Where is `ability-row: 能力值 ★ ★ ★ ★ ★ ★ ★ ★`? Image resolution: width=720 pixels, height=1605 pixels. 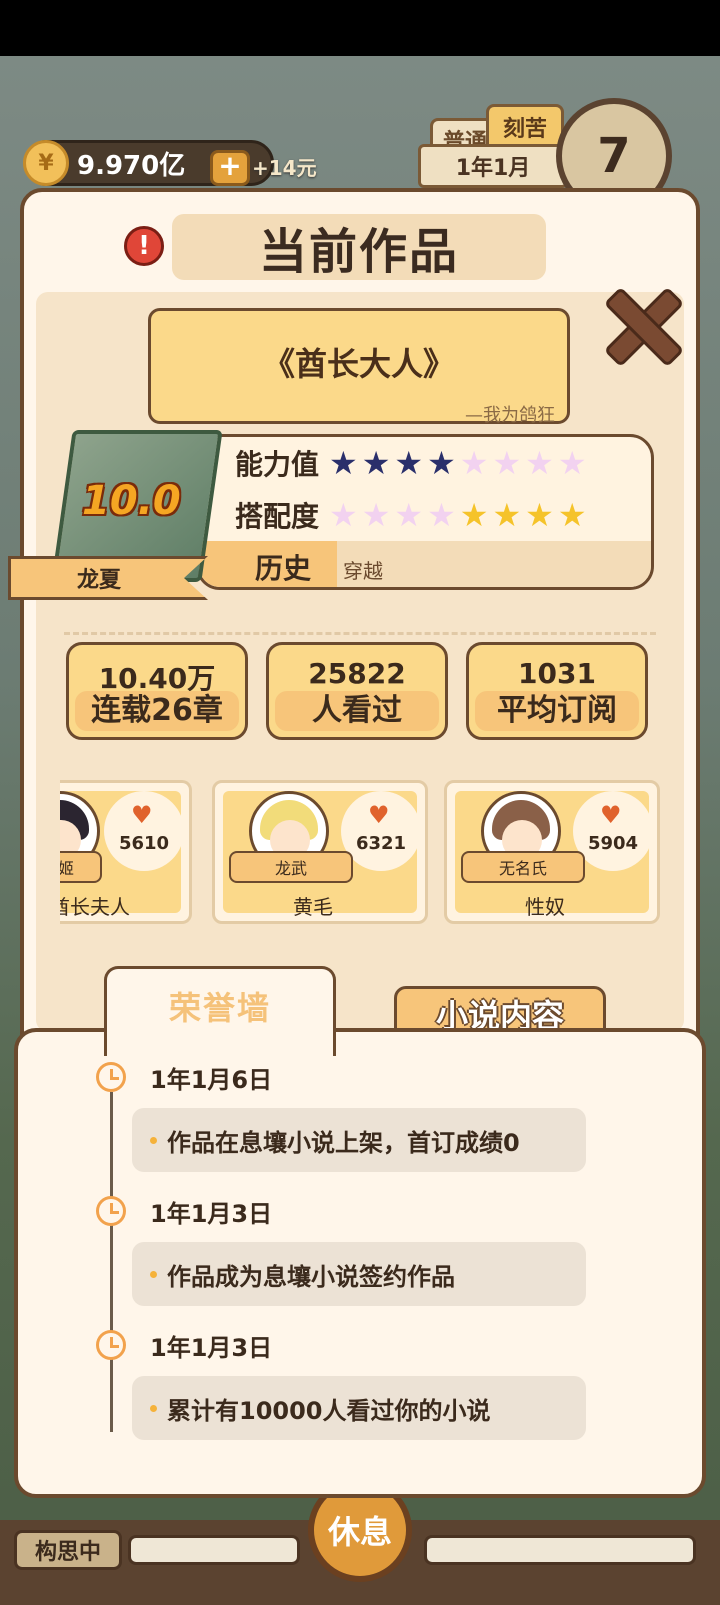 ability-row: 能力值 ★ ★ ★ ★ ★ ★ ★ ★ is located at coordinates (425, 463).